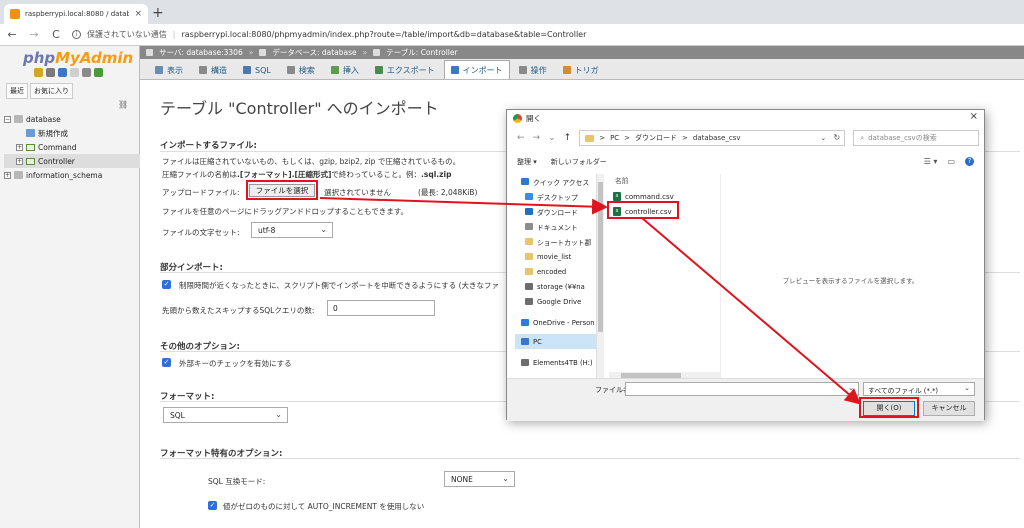  I want to click on breadcrumb-server: サーバ: database:3306, so click(201, 52).